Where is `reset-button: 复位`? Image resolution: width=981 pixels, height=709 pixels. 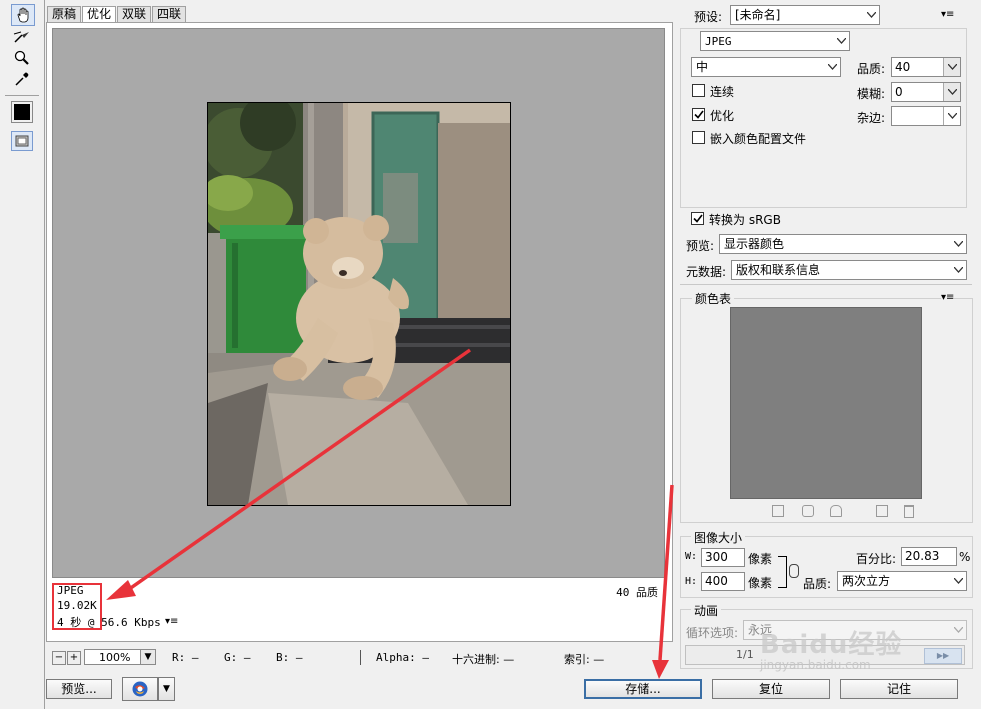 reset-button: 复位 is located at coordinates (771, 689).